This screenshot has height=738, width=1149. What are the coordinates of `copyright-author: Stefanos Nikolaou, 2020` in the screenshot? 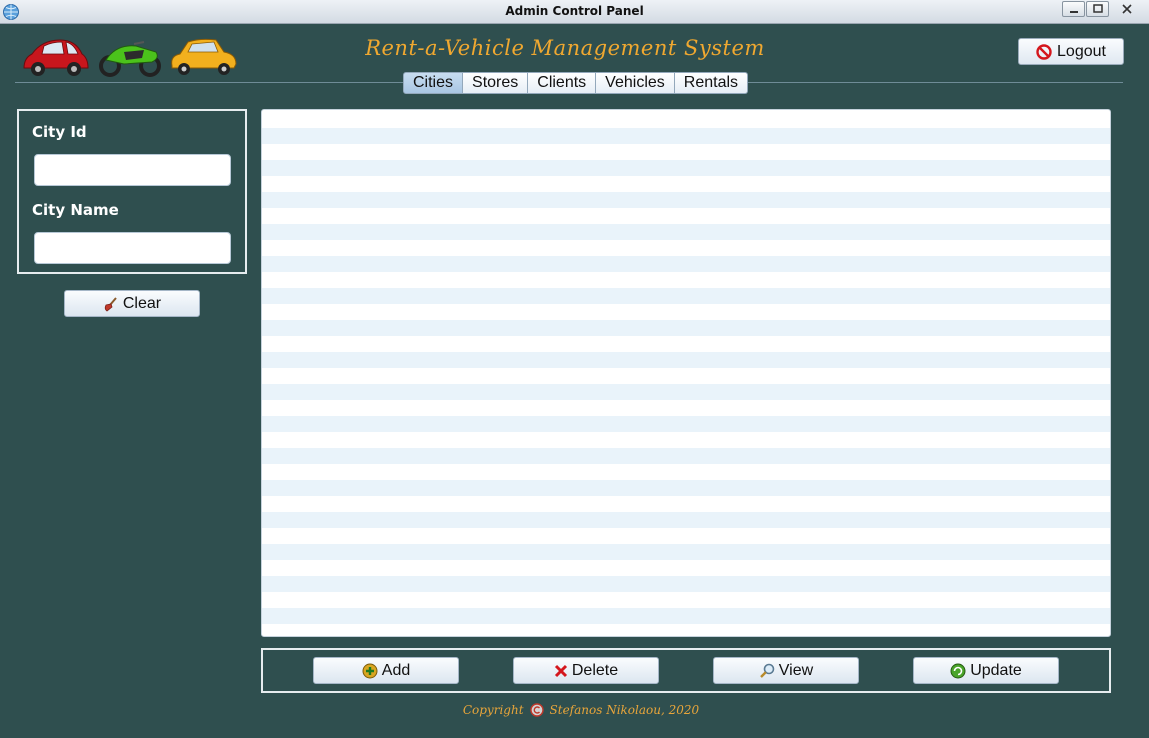 It's located at (624, 710).